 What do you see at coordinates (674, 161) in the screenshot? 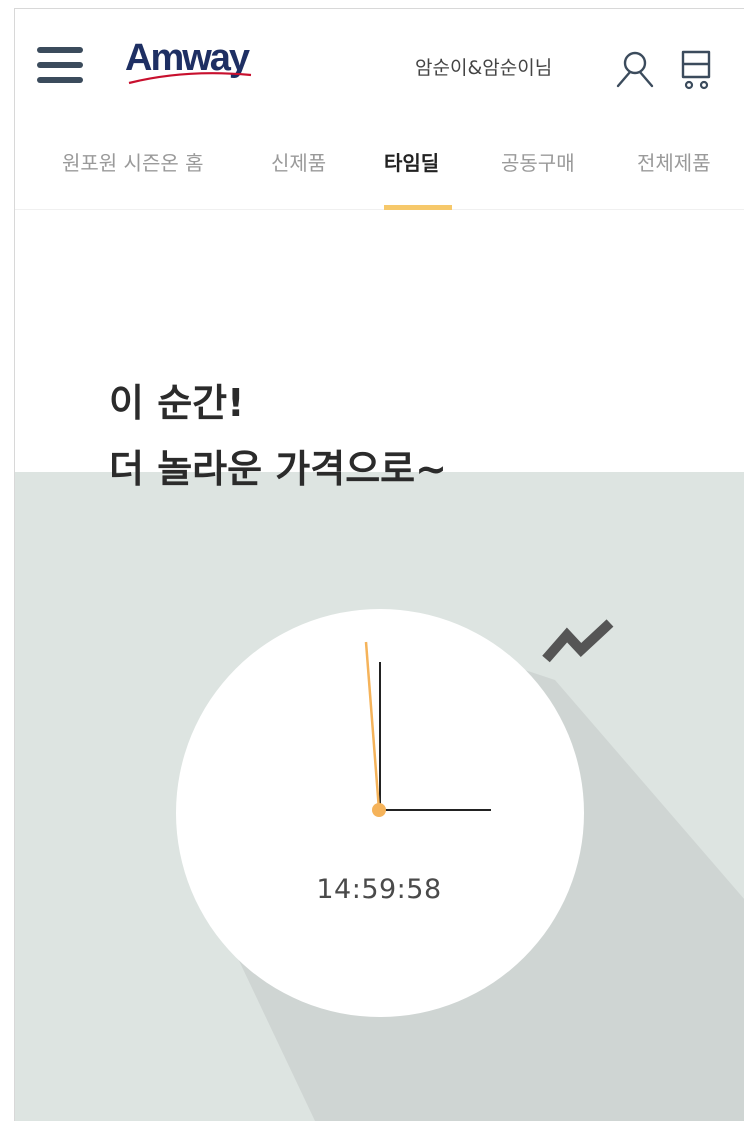
I see `tab-all-products: 전체제품` at bounding box center [674, 161].